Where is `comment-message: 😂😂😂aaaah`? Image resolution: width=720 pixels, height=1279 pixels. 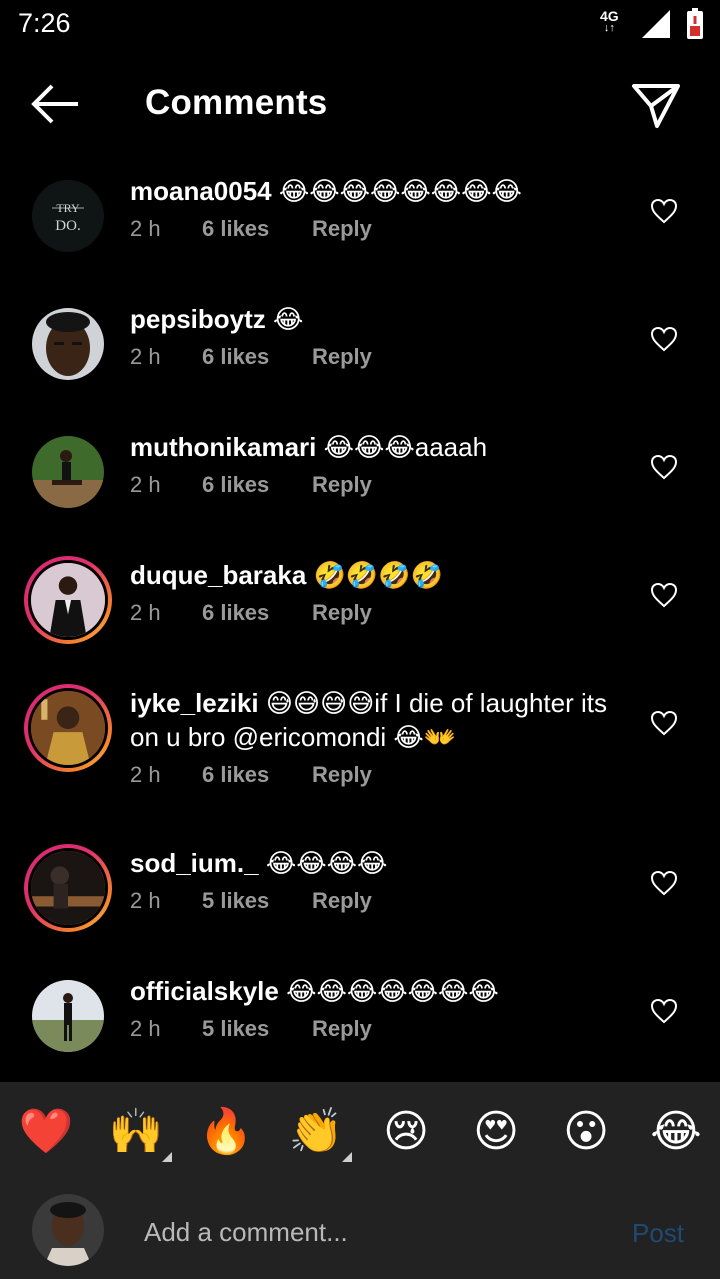
comment-message: 😂😂😂aaaah is located at coordinates (402, 447).